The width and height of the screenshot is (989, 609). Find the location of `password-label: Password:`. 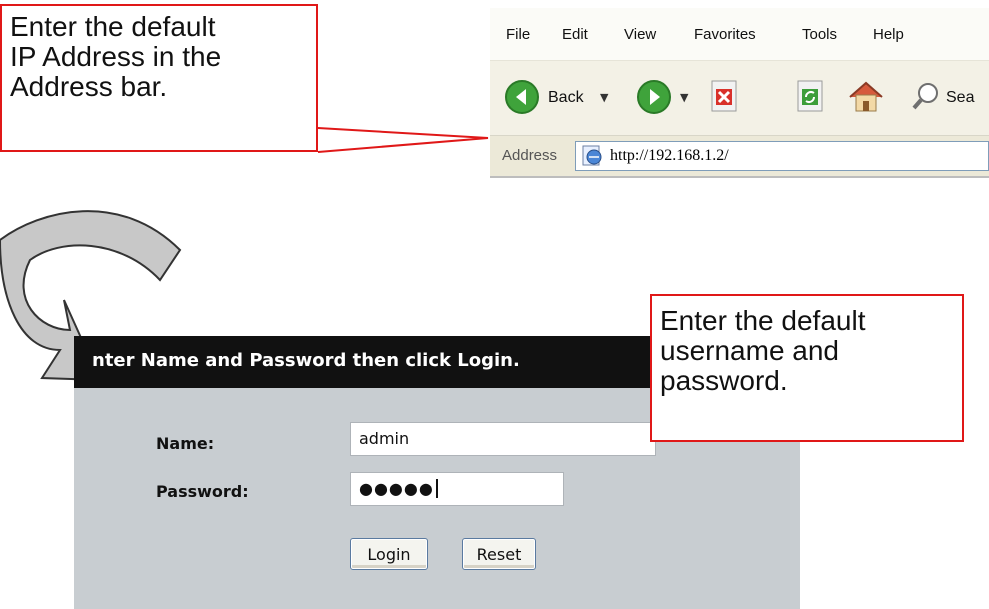

password-label: Password: is located at coordinates (202, 491).